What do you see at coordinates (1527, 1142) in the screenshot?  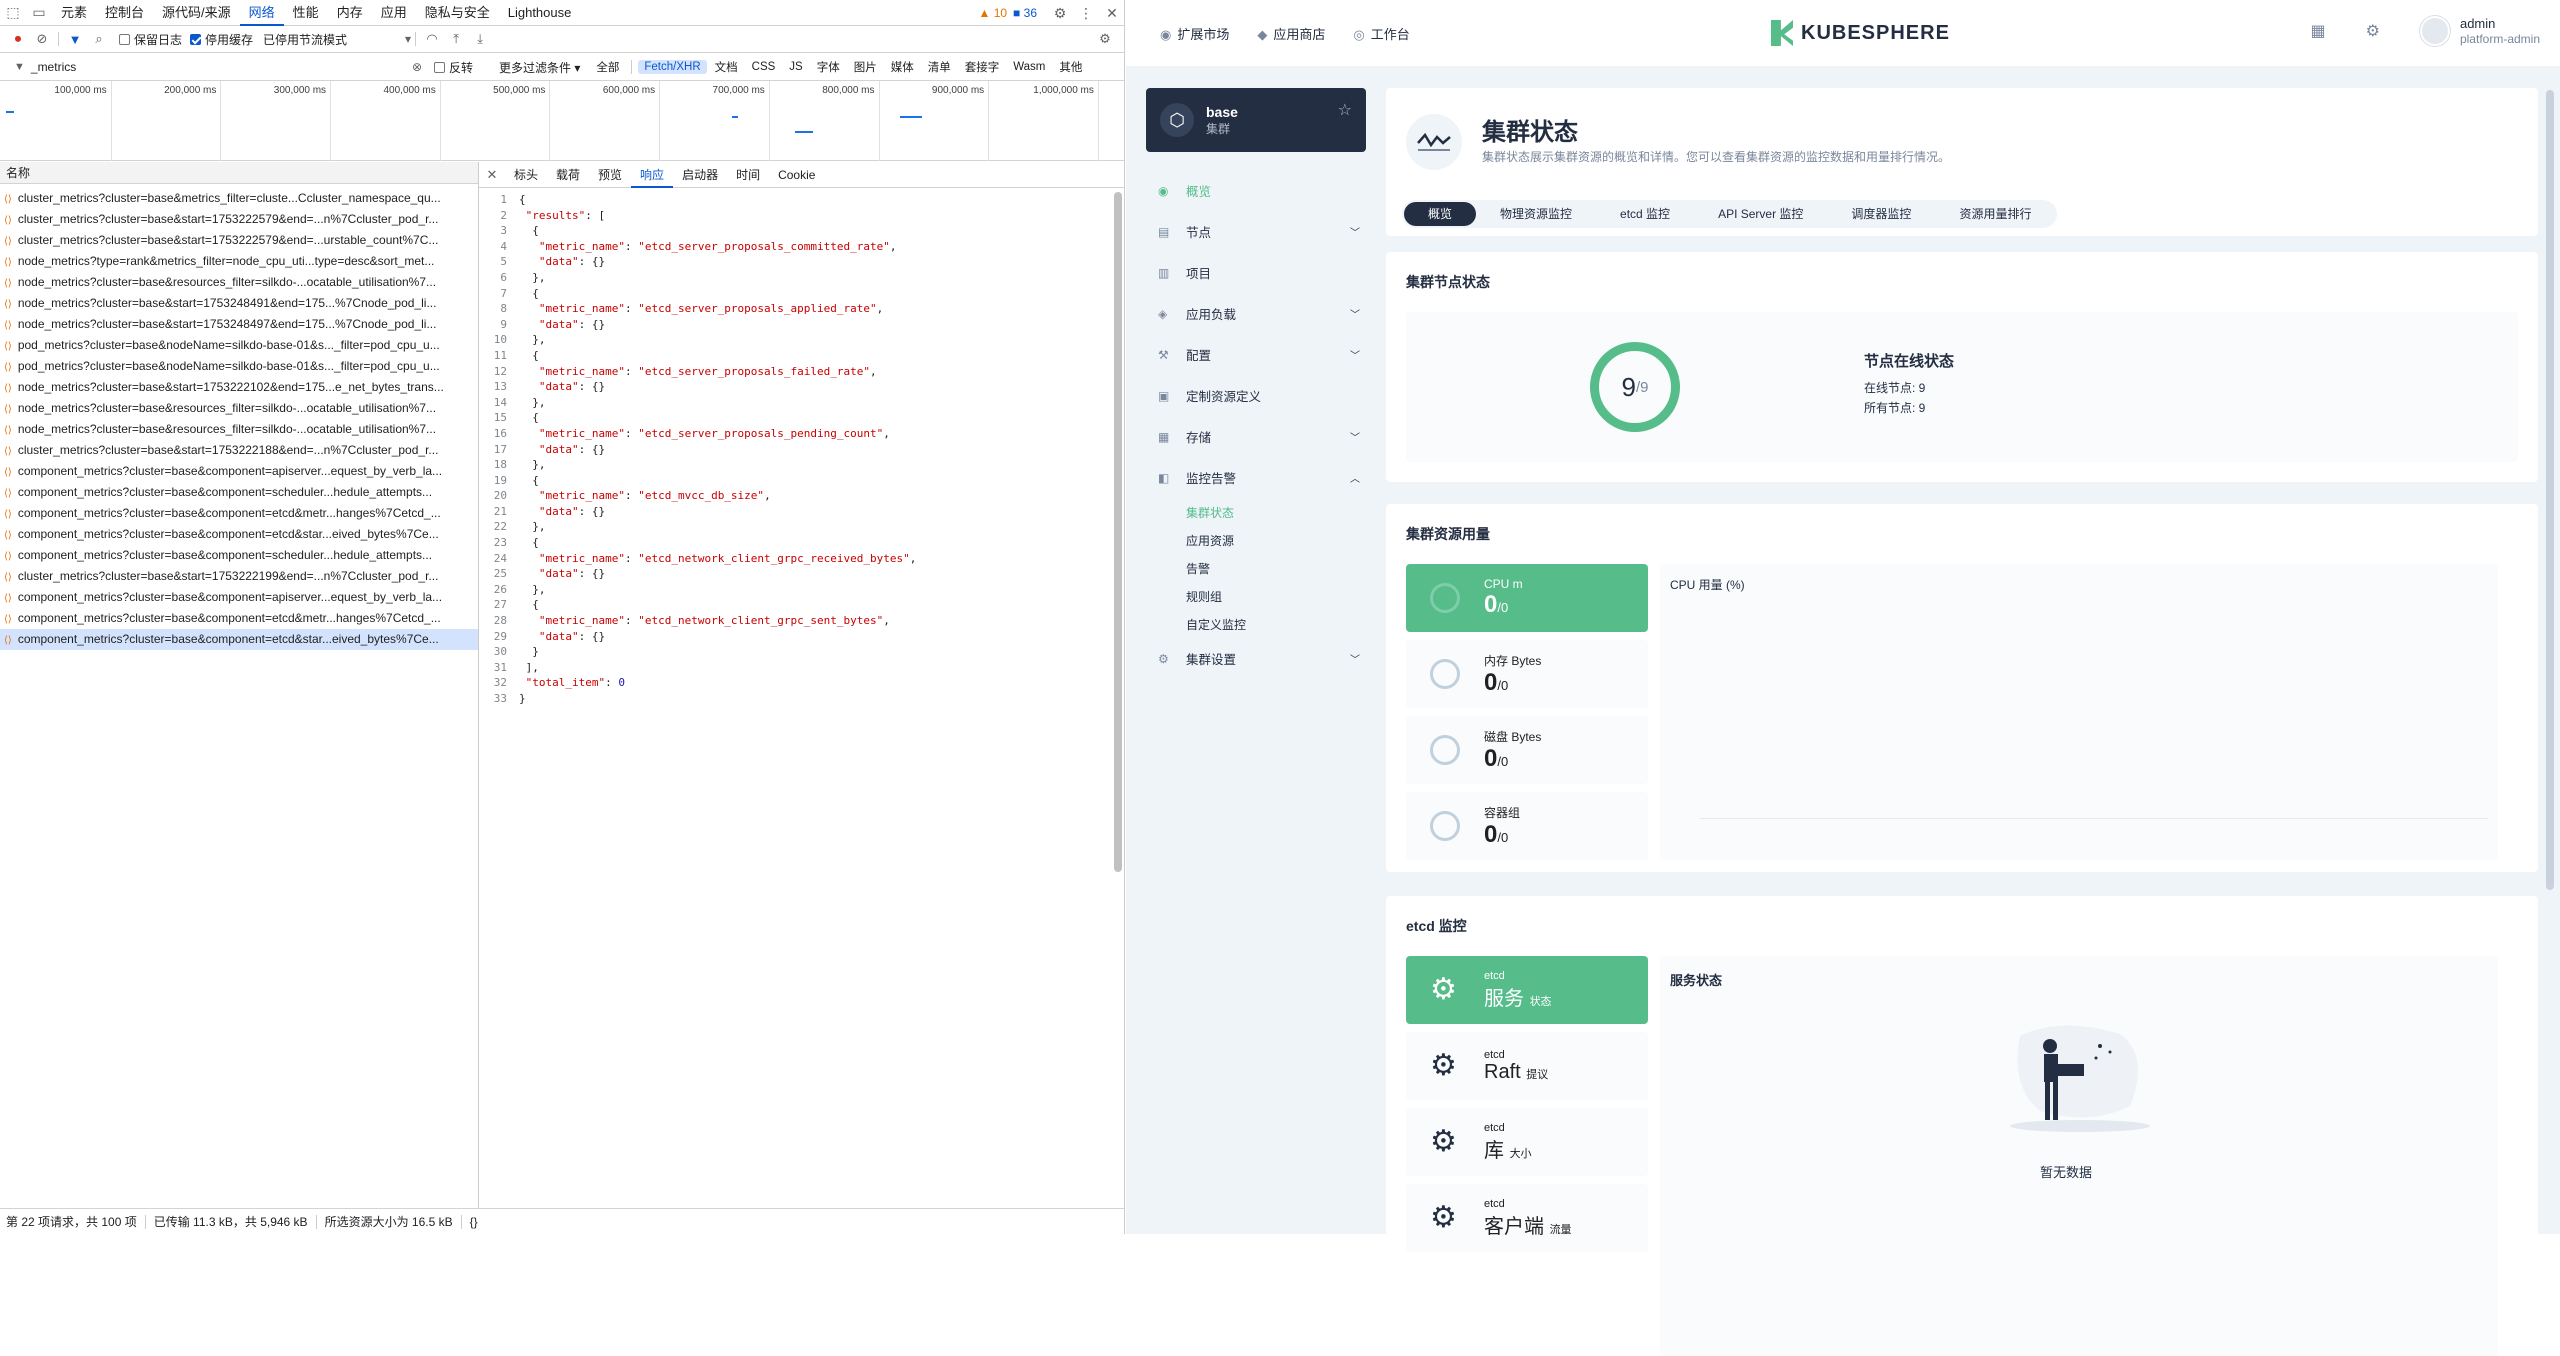 I see `etcd-item: ⚙ etcd 库 大小` at bounding box center [1527, 1142].